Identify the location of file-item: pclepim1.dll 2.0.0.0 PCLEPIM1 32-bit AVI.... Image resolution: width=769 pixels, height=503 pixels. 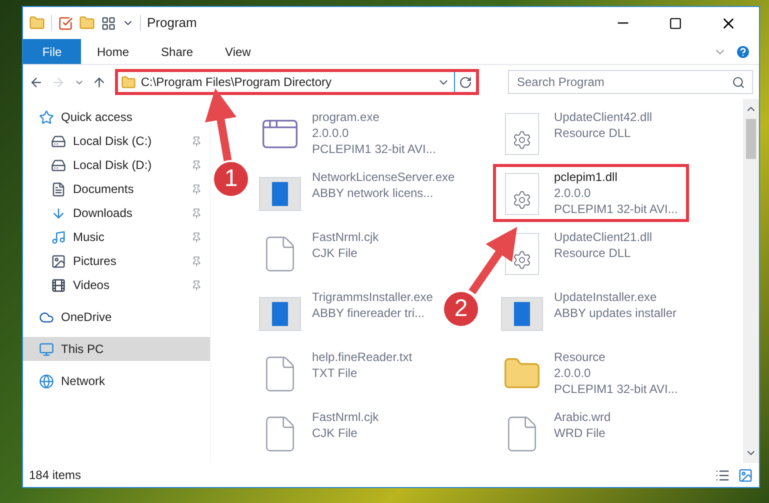
(591, 193).